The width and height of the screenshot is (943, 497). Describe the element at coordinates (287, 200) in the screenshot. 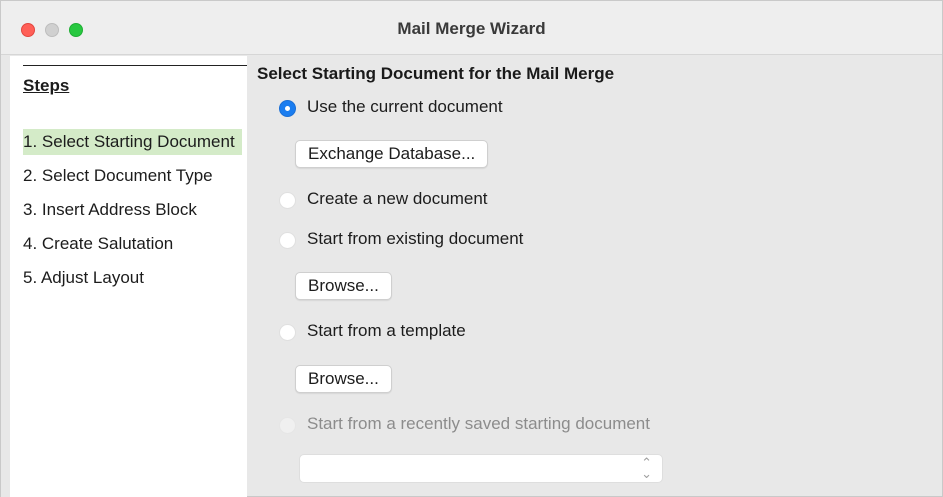

I see `create-new-document-radio` at that location.